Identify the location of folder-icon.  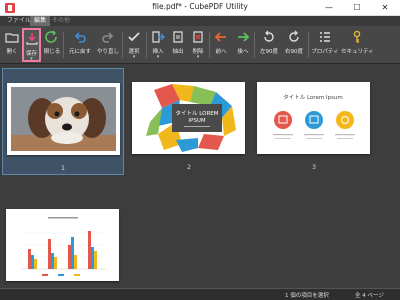
(12, 37).